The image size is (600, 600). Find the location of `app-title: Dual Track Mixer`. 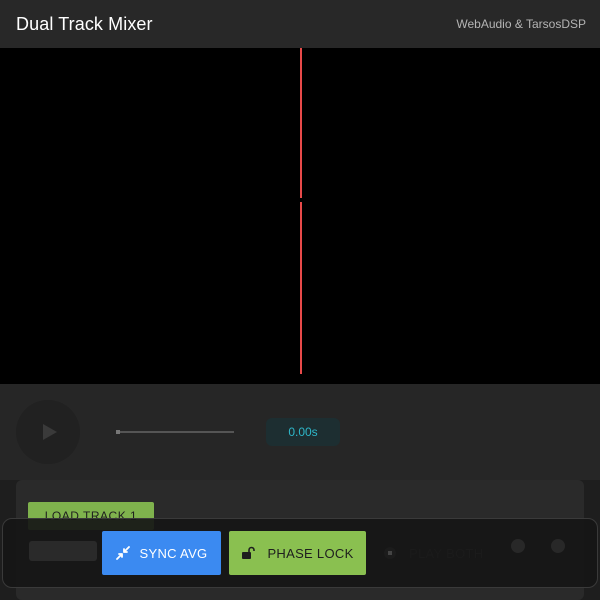

app-title: Dual Track Mixer is located at coordinates (84, 23).